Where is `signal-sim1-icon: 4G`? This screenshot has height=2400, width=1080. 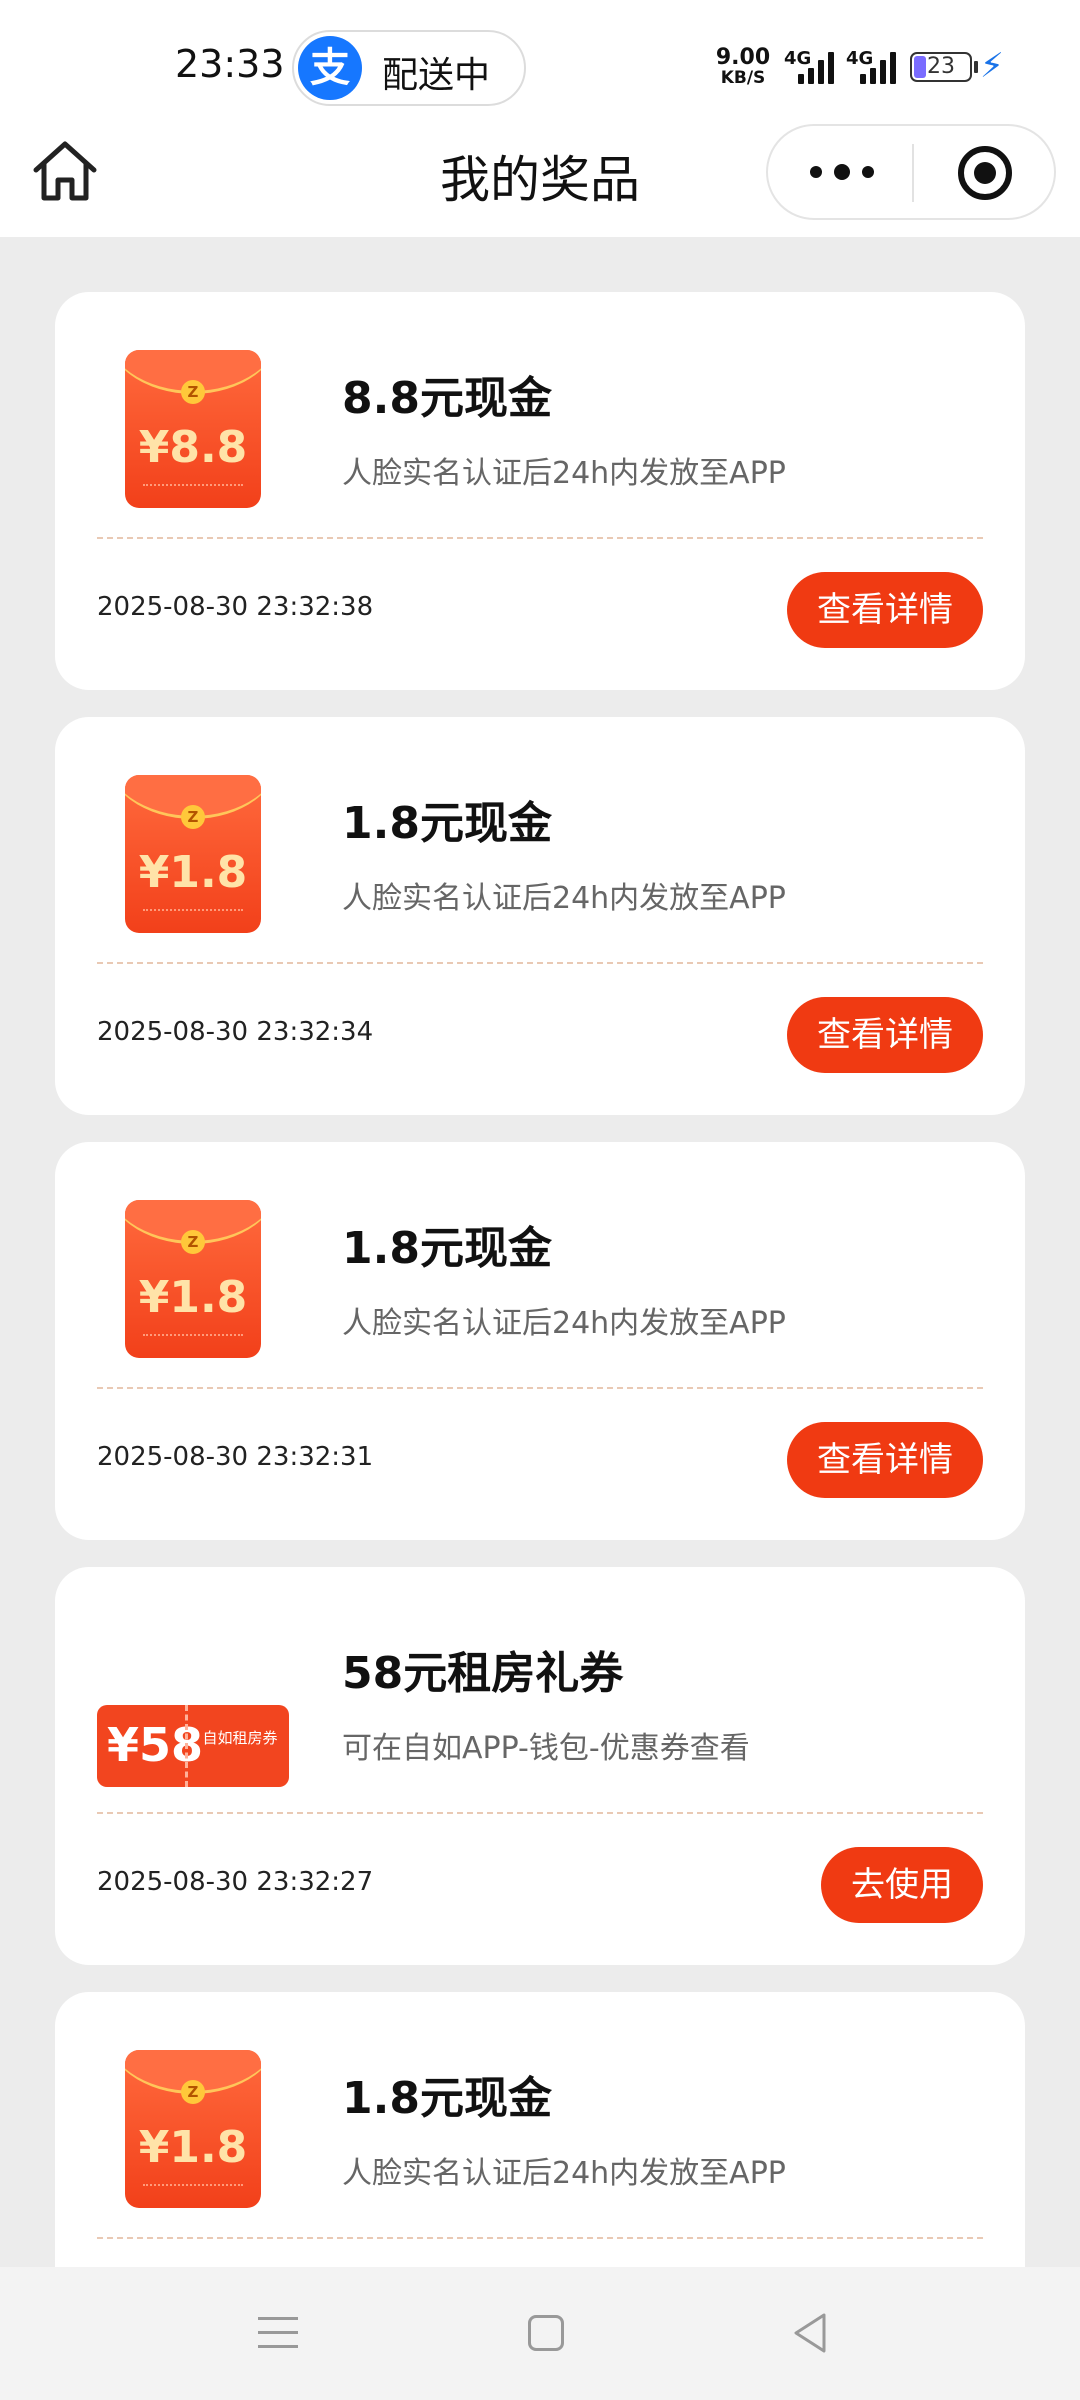 signal-sim1-icon: 4G is located at coordinates (814, 66).